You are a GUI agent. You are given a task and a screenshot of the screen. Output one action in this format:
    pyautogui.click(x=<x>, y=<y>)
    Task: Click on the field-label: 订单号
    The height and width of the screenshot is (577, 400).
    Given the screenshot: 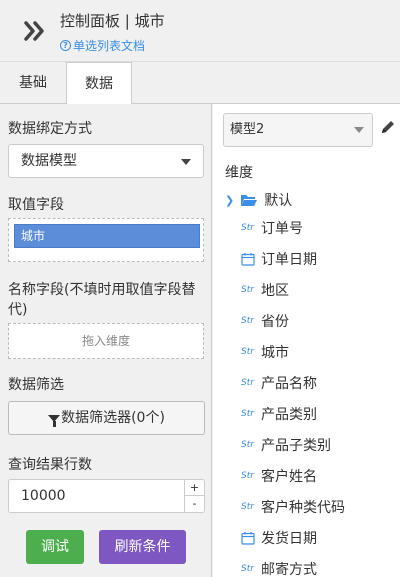 What is the action you would take?
    pyautogui.click(x=282, y=229)
    